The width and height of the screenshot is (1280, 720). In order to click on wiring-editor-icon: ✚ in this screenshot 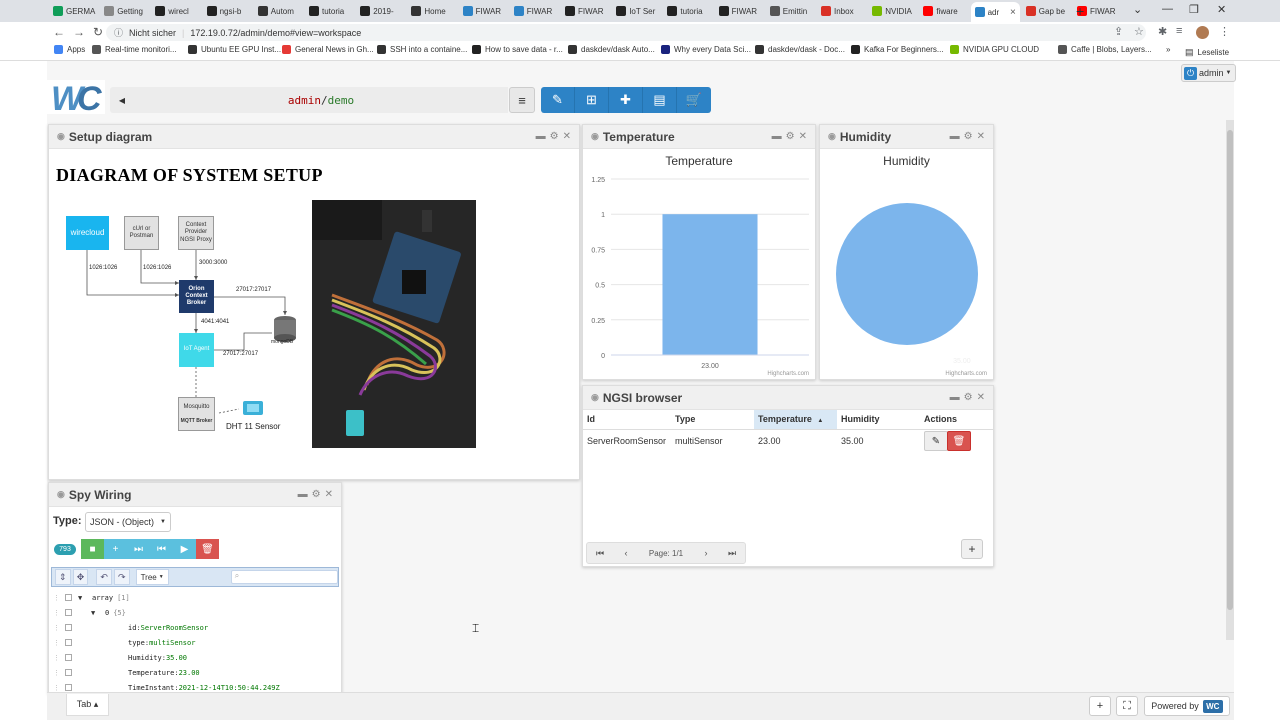, I will do `click(626, 100)`.